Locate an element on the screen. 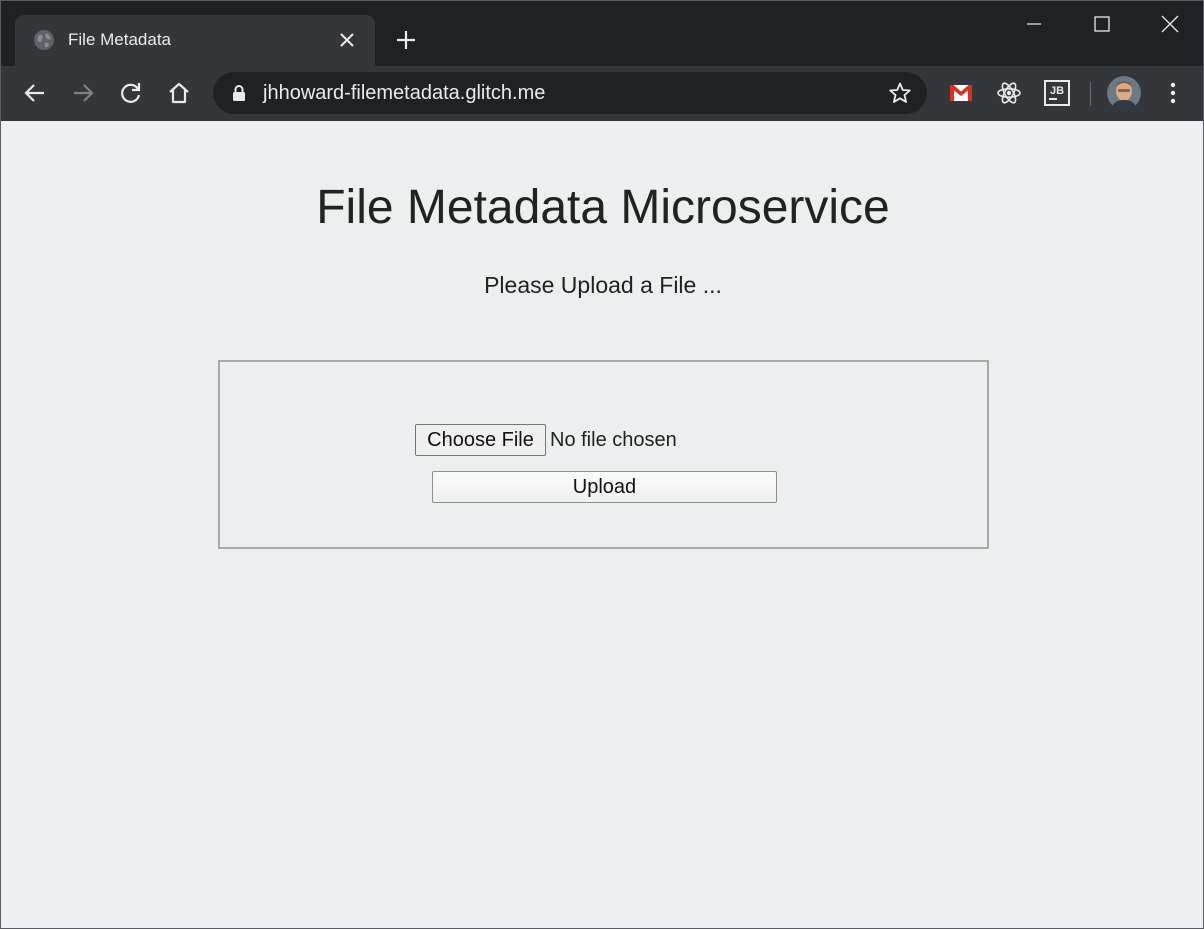 The image size is (1204, 929). url-text: jhhoward-filemetadata.glitch.me is located at coordinates (404, 93).